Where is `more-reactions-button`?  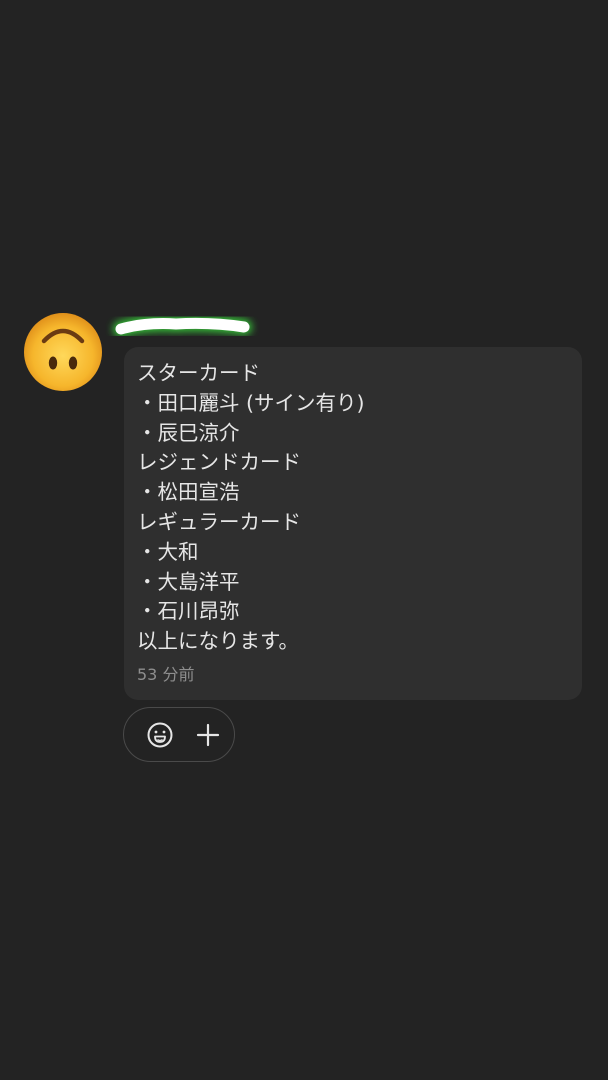
more-reactions-button is located at coordinates (208, 735).